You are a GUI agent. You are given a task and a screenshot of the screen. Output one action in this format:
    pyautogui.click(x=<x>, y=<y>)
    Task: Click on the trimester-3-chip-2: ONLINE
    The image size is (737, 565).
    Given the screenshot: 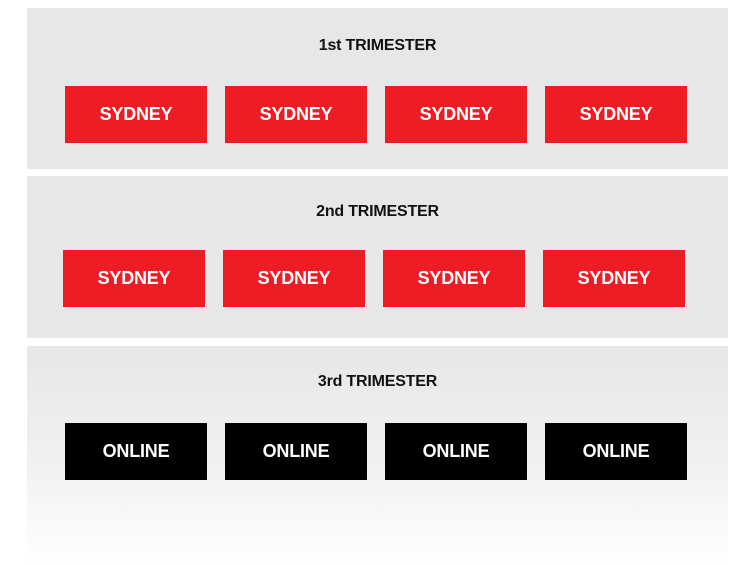 What is the action you would take?
    pyautogui.click(x=296, y=451)
    